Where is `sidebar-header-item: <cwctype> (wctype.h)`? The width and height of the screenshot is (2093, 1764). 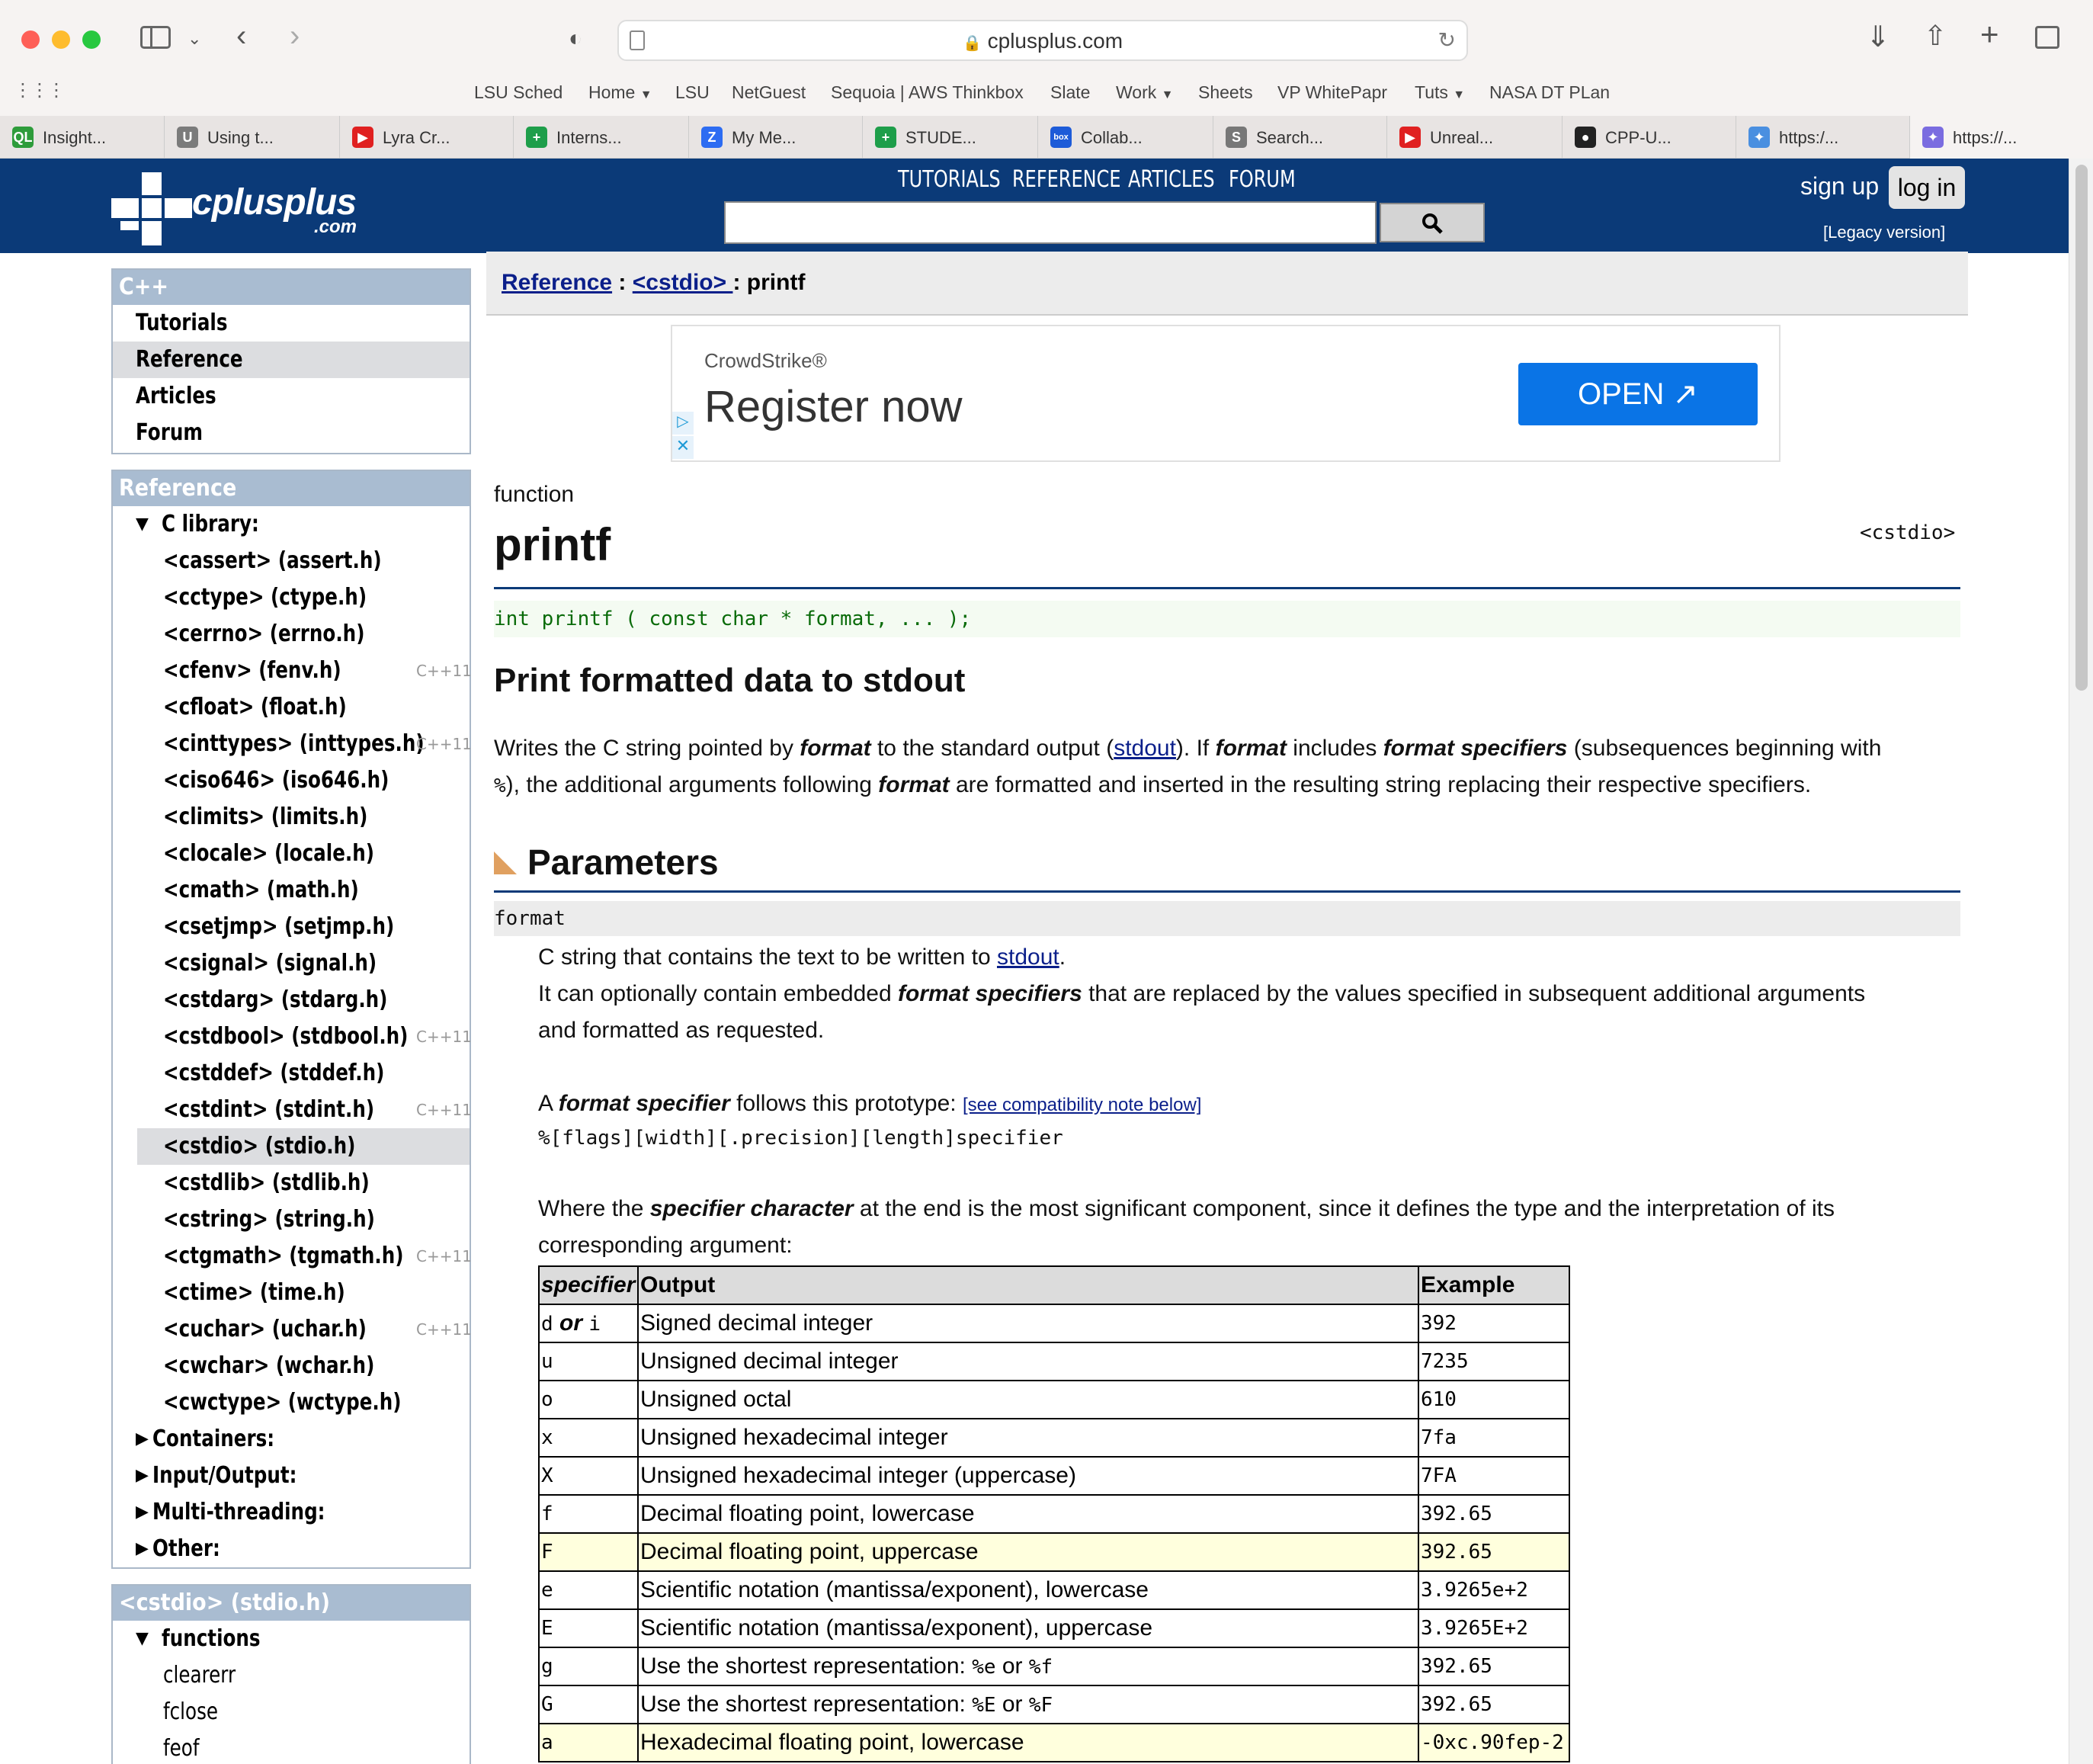 sidebar-header-item: <cwctype> (wctype.h) is located at coordinates (291, 1402).